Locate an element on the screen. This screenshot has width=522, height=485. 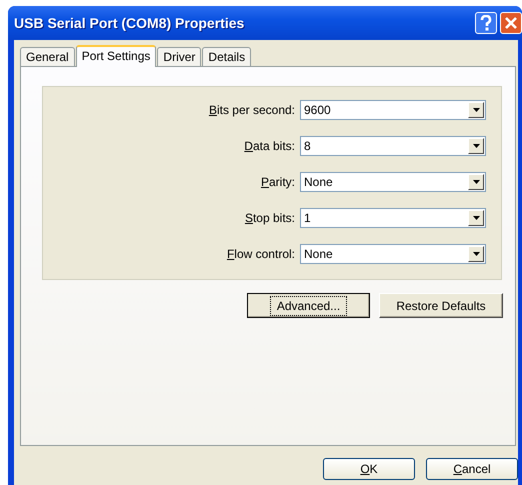
close-button is located at coordinates (511, 23).